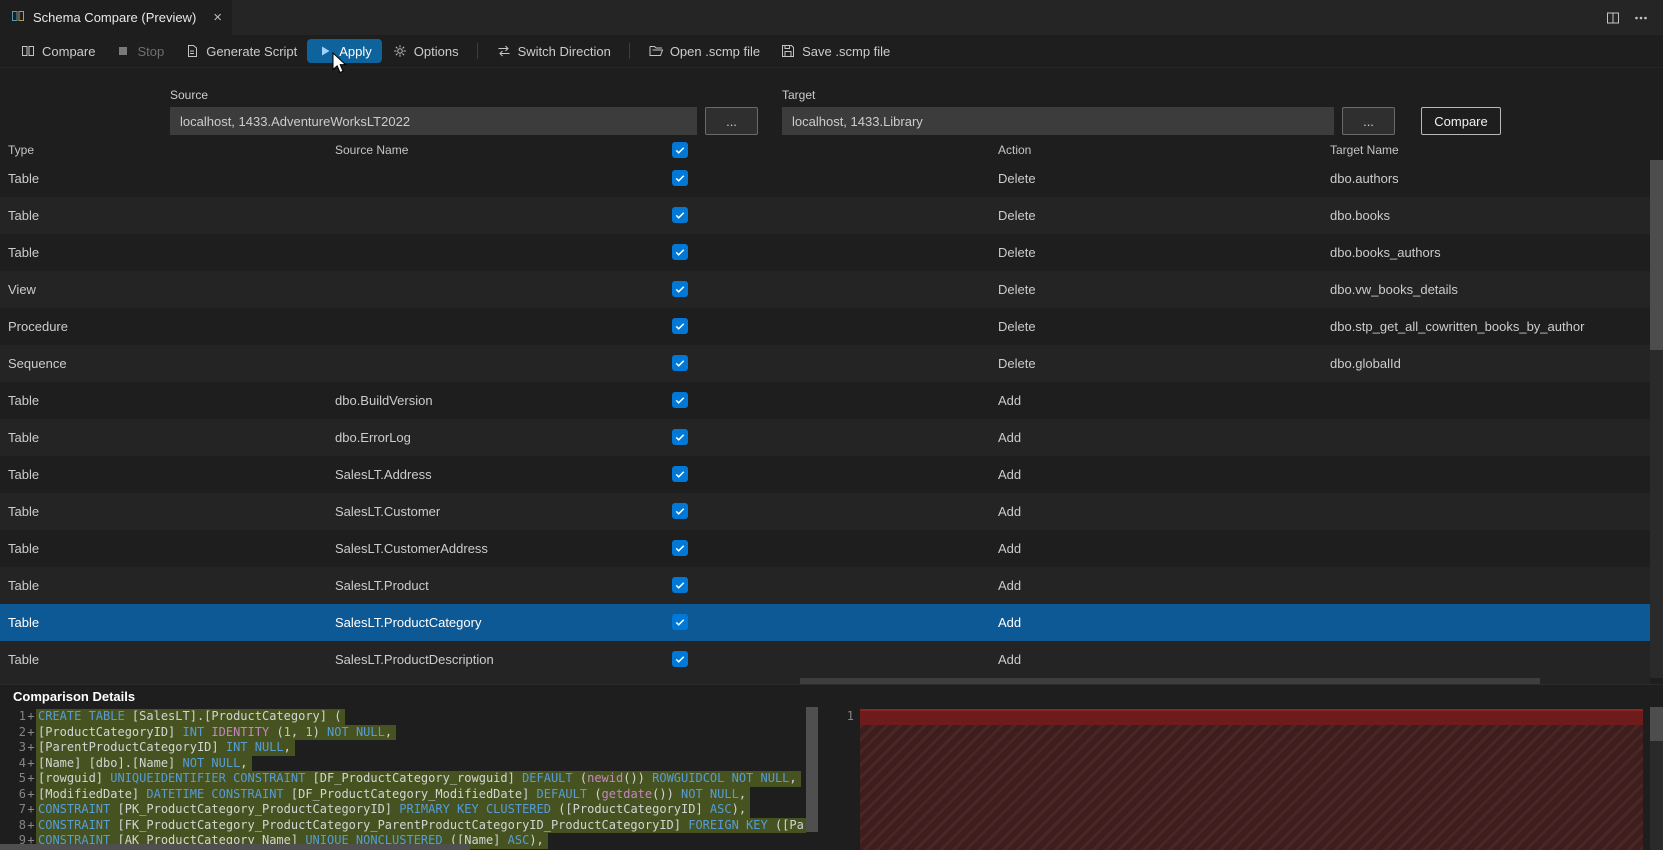  Describe the element at coordinates (436, 51) in the screenshot. I see `toolbar-options-label: Options` at that location.